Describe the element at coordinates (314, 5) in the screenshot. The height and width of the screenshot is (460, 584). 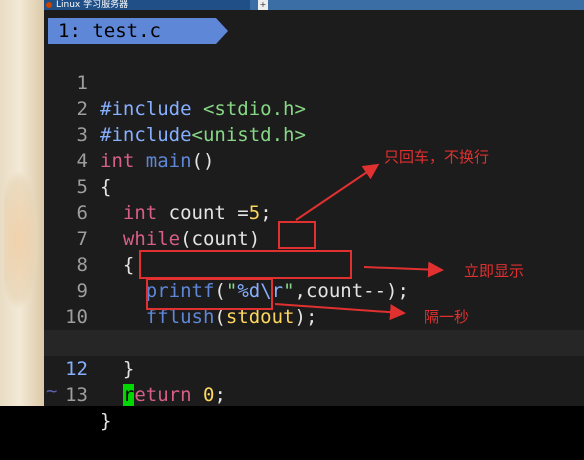
I see `terminal-titlebar: Linux 学习服务器 +` at that location.